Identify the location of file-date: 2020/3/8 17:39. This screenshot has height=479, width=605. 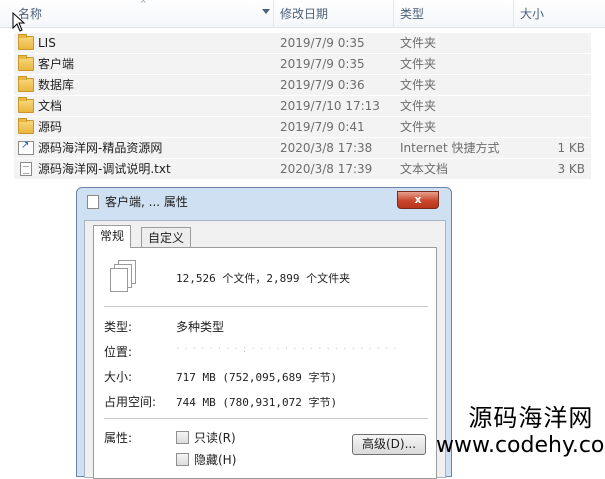
(326, 169).